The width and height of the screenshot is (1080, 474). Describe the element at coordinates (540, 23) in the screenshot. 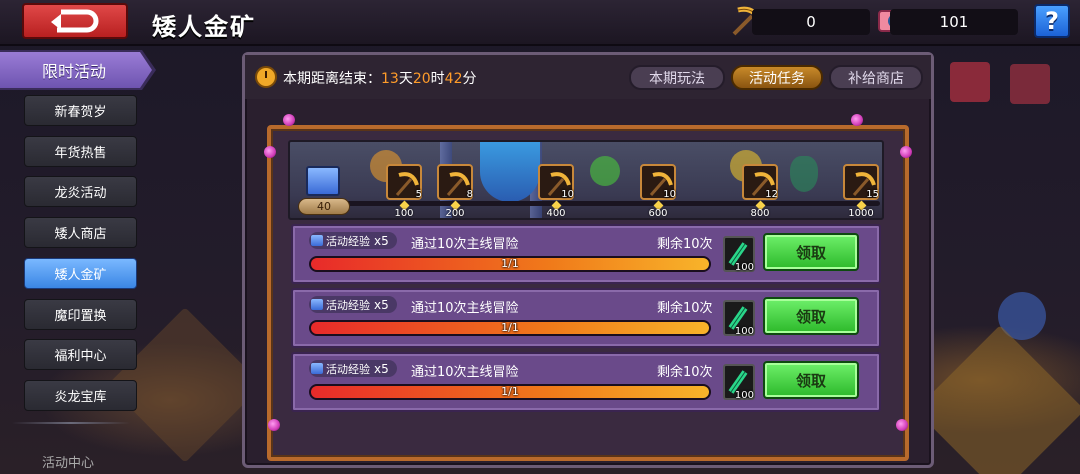

I see `top-bar: 矮人金矿 0 101 ?` at that location.